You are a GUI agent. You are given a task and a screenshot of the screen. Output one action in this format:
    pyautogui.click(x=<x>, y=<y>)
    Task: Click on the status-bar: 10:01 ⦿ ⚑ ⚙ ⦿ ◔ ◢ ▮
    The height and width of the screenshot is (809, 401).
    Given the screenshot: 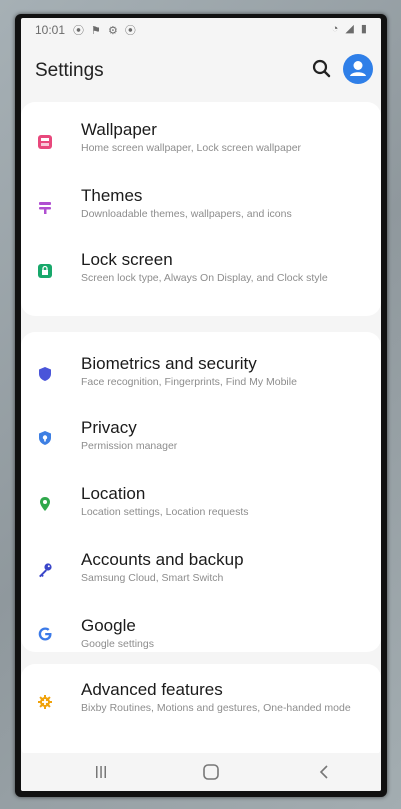 What is the action you would take?
    pyautogui.click(x=201, y=29)
    